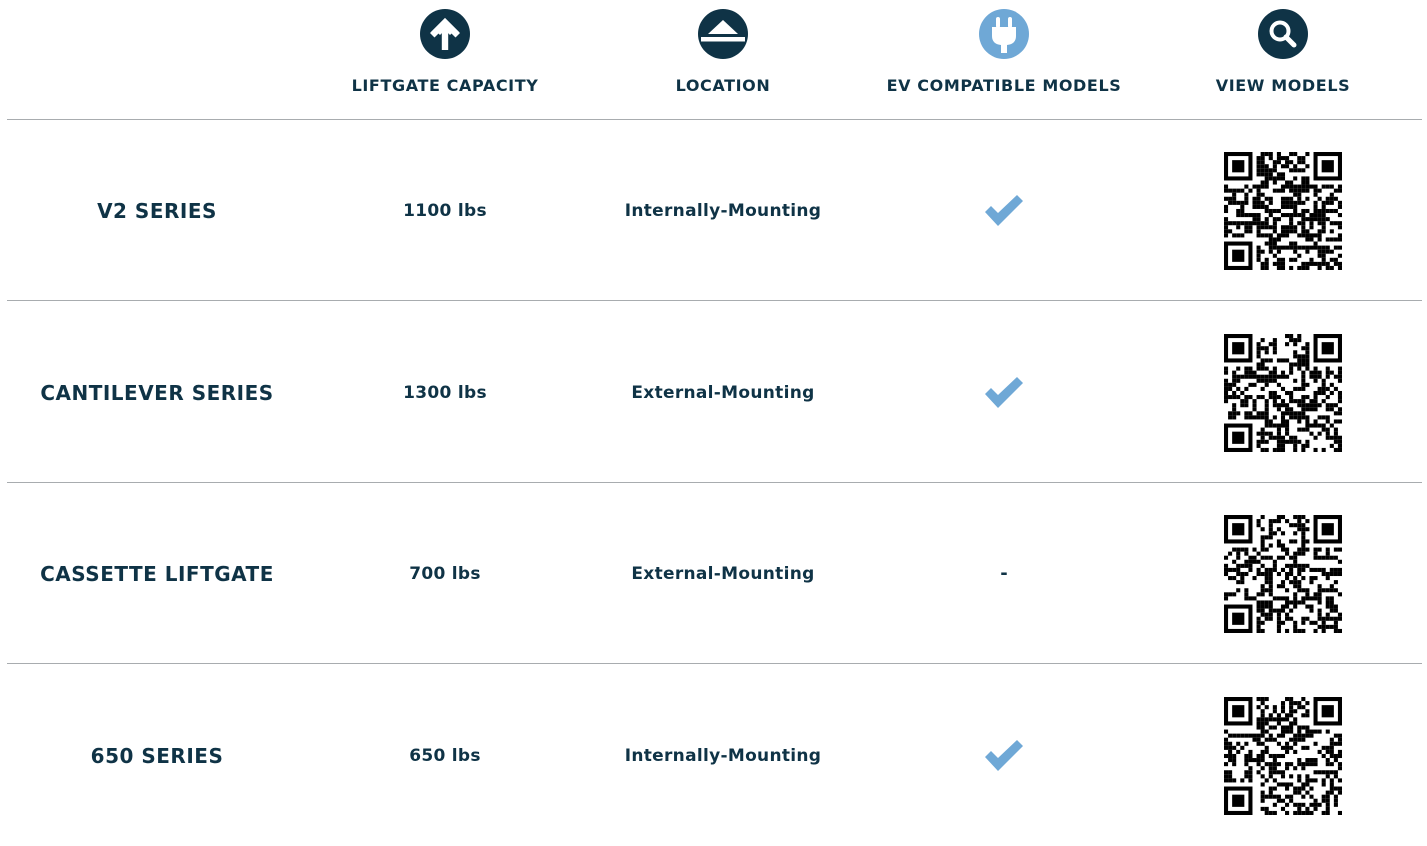  I want to click on liftgate-capacity: 700 lbs, so click(445, 573).